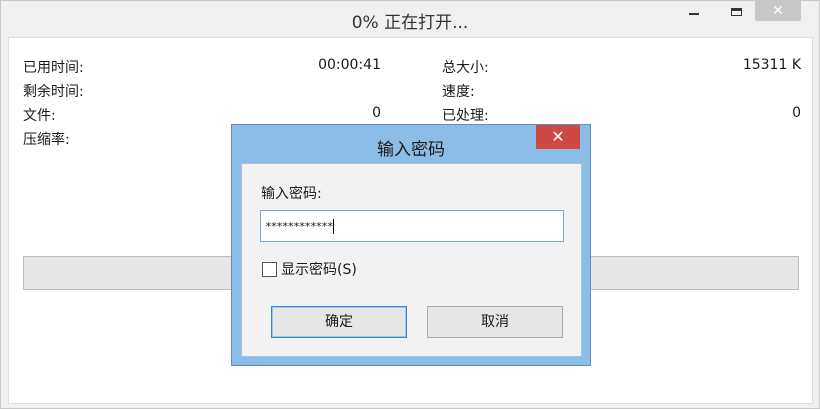  I want to click on ok-button: 确定, so click(339, 322).